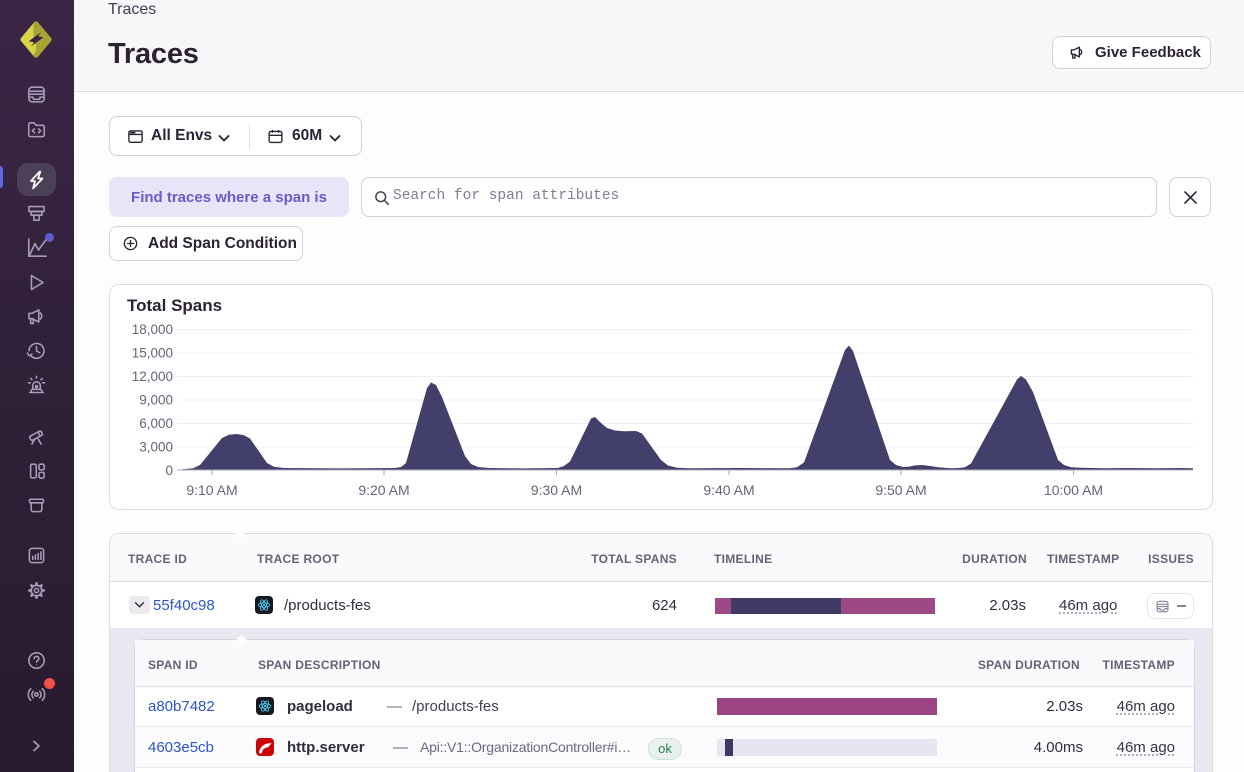  What do you see at coordinates (152, 376) in the screenshot?
I see `svg-text: 12,000` at bounding box center [152, 376].